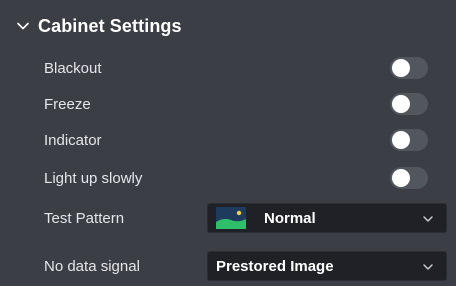  Describe the element at coordinates (231, 218) in the screenshot. I see `landscape-image-icon` at that location.